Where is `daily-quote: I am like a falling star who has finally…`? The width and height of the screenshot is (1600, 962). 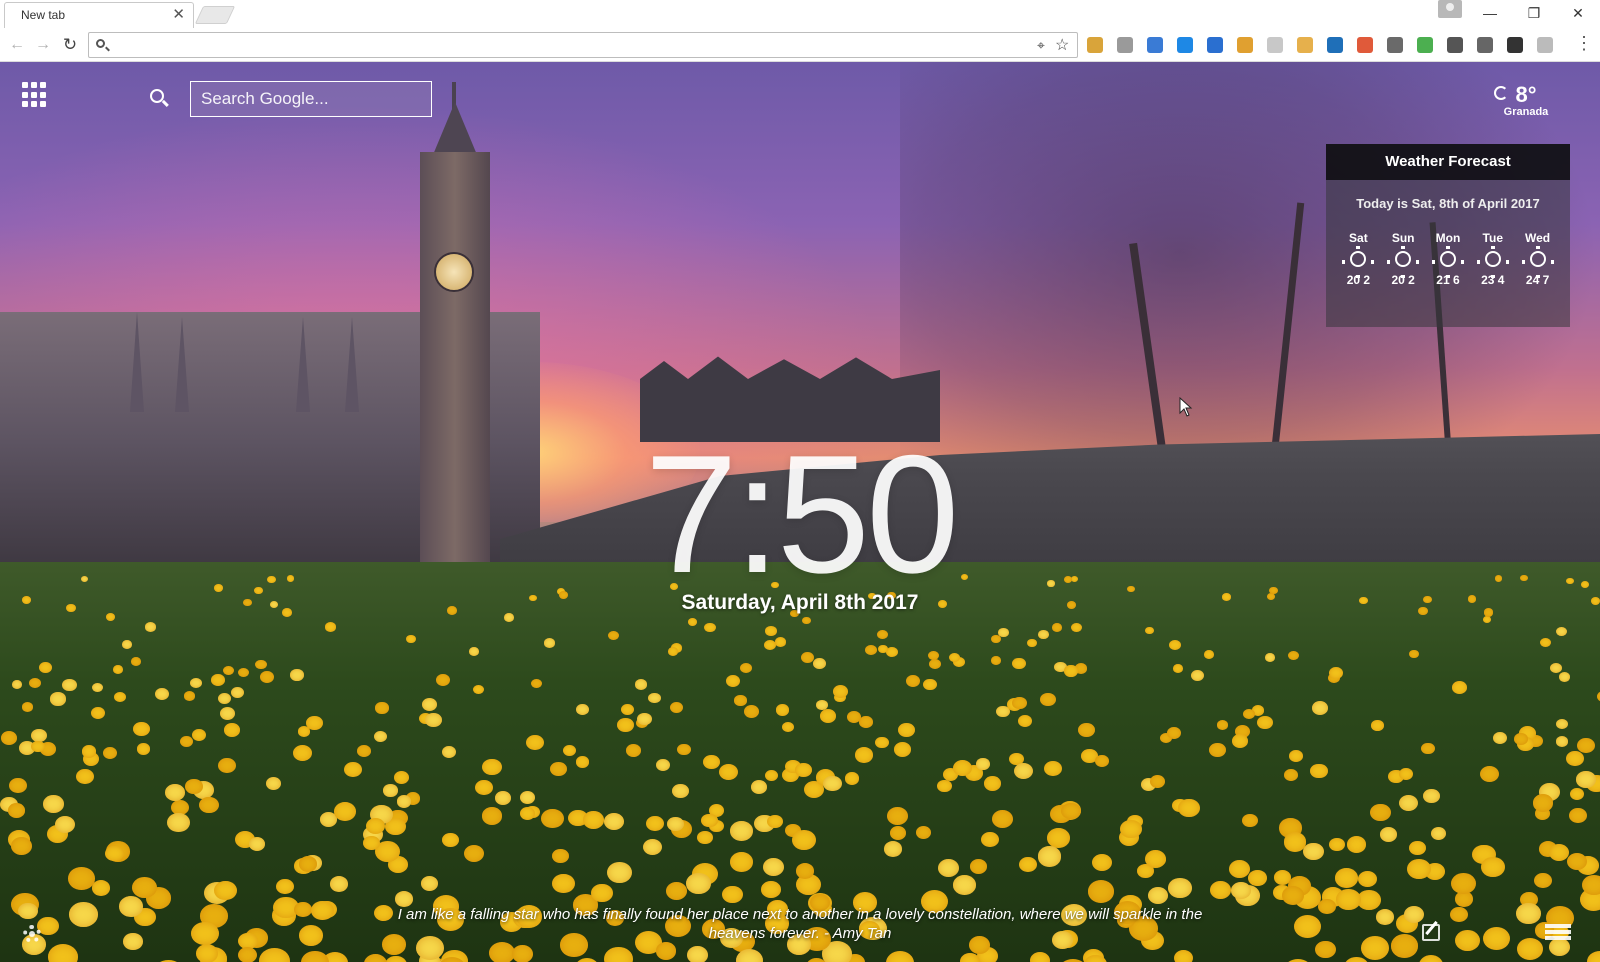
daily-quote: I am like a falling star who has finally… is located at coordinates (800, 924).